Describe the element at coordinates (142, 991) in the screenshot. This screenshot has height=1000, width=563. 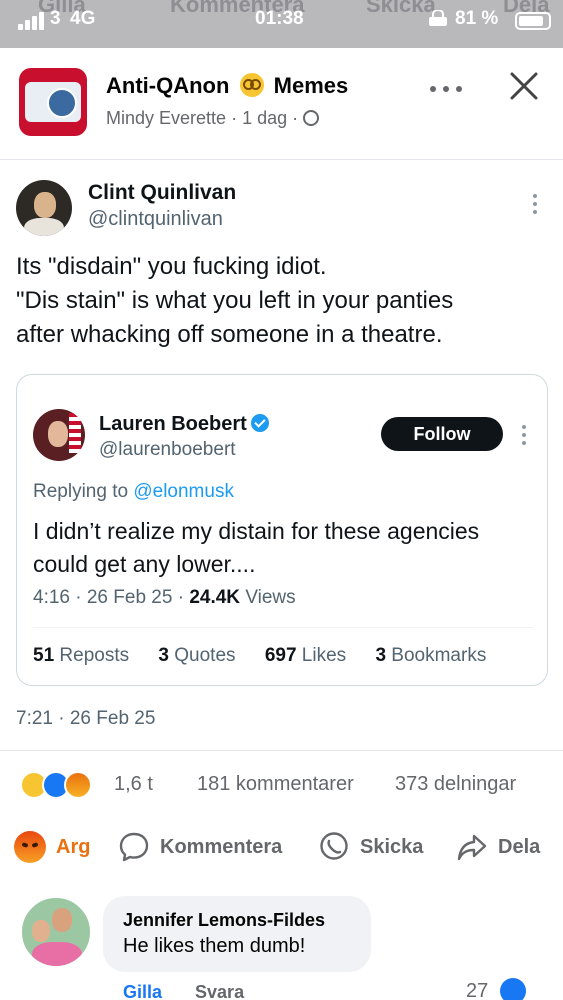
I see `comment-like-button: Gilla` at that location.